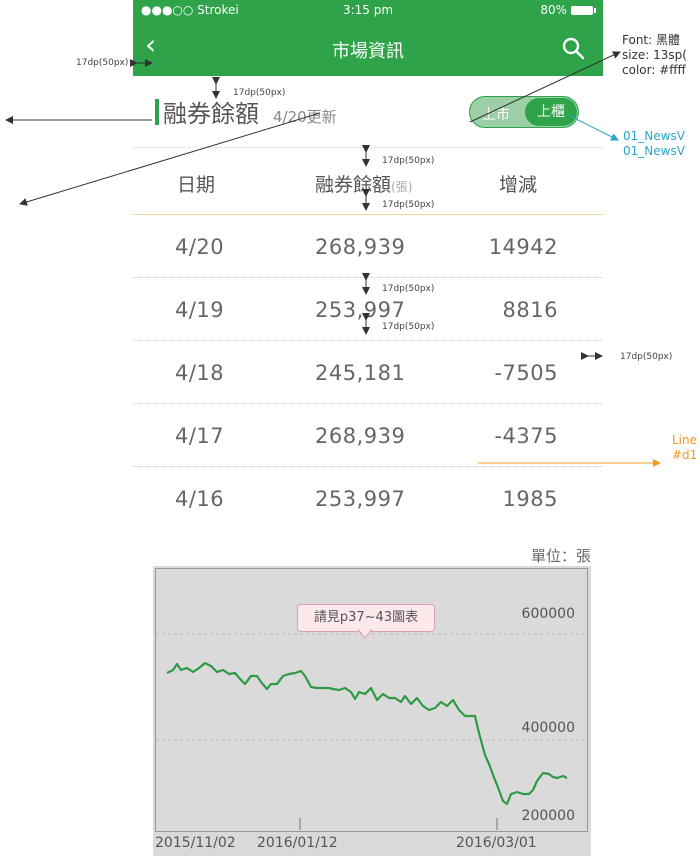  What do you see at coordinates (548, 614) in the screenshot?
I see `y-label-600000: 600000` at bounding box center [548, 614].